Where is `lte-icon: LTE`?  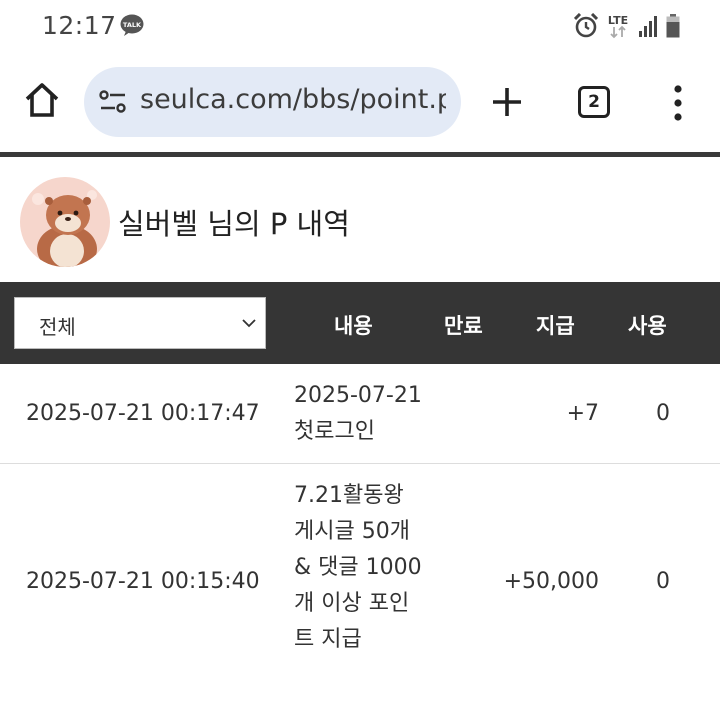
lte-icon: LTE is located at coordinates (618, 26).